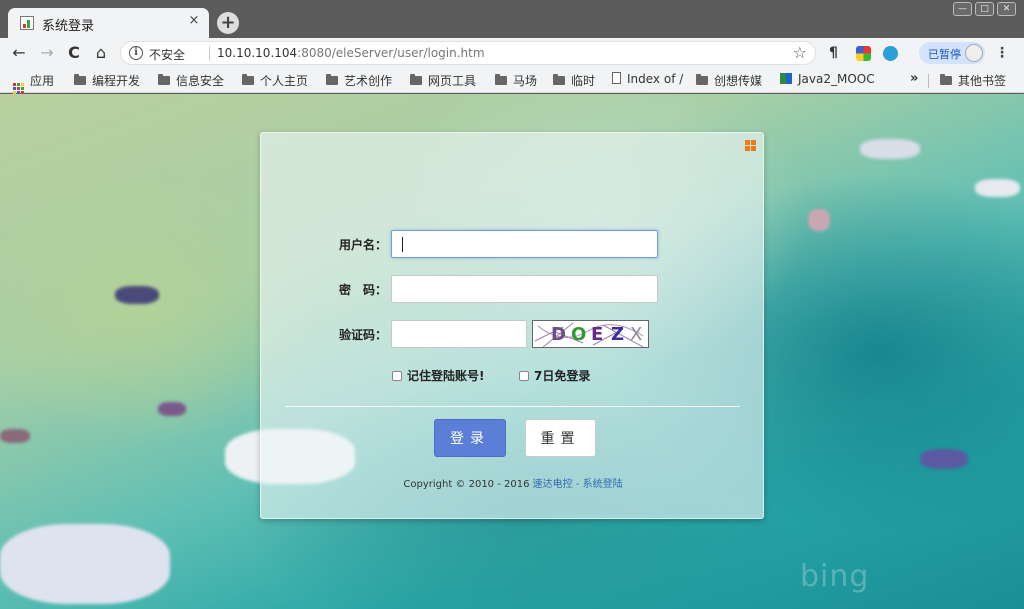 The height and width of the screenshot is (609, 1024). Describe the element at coordinates (101, 53) in the screenshot. I see `home-button: ⌂` at that location.